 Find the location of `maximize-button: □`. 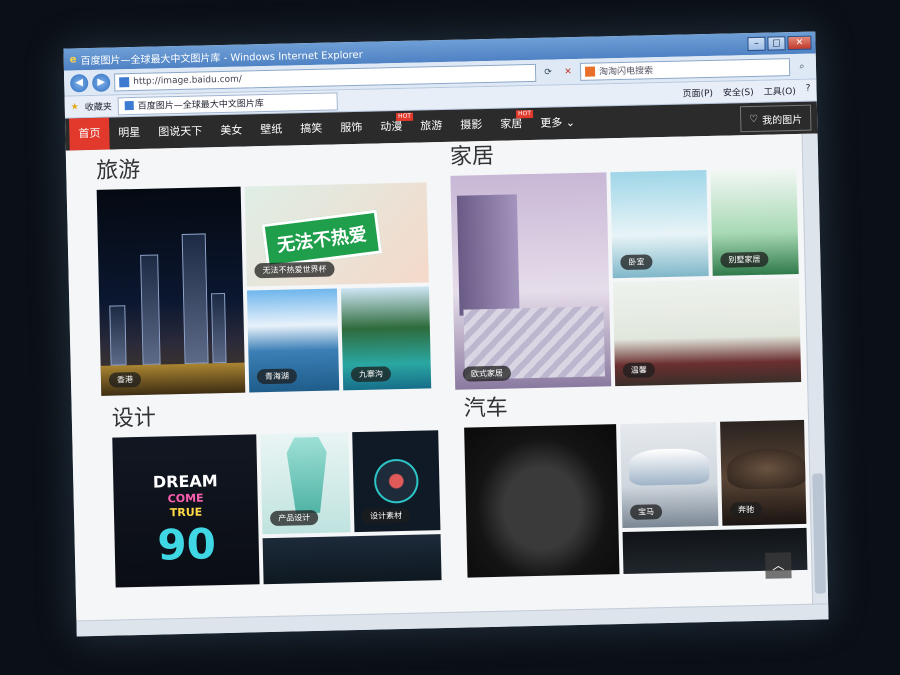

maximize-button: □ is located at coordinates (776, 43).